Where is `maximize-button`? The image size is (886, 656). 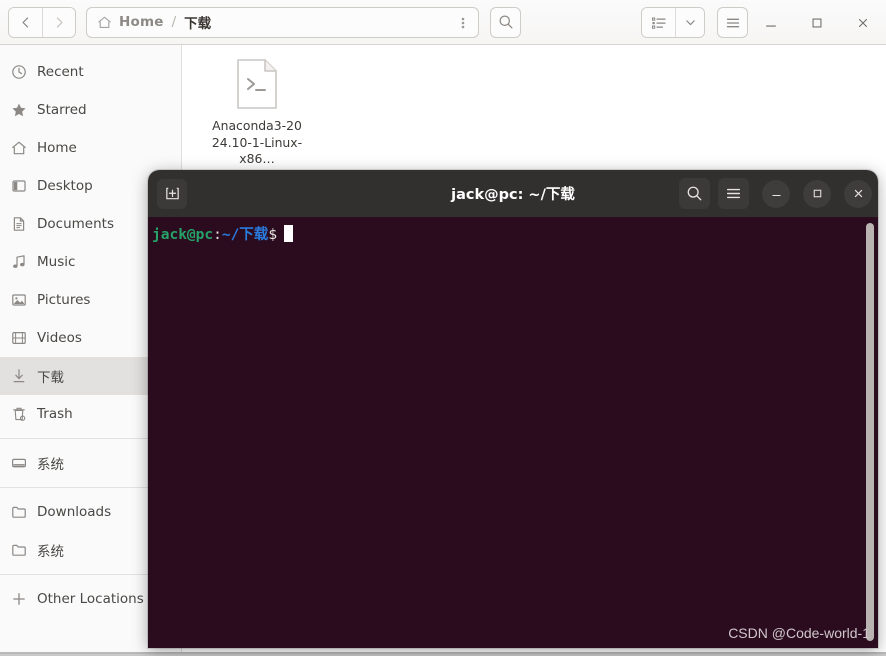
maximize-button is located at coordinates (817, 22).